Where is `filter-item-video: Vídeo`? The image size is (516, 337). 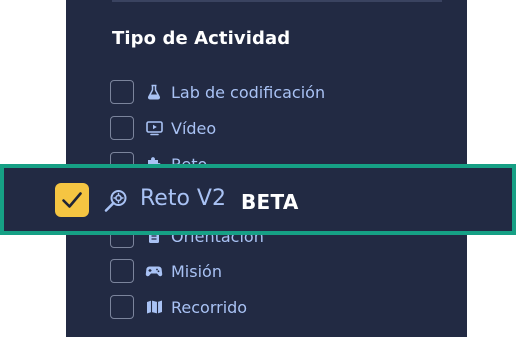 filter-item-video: Vídeo is located at coordinates (163, 128).